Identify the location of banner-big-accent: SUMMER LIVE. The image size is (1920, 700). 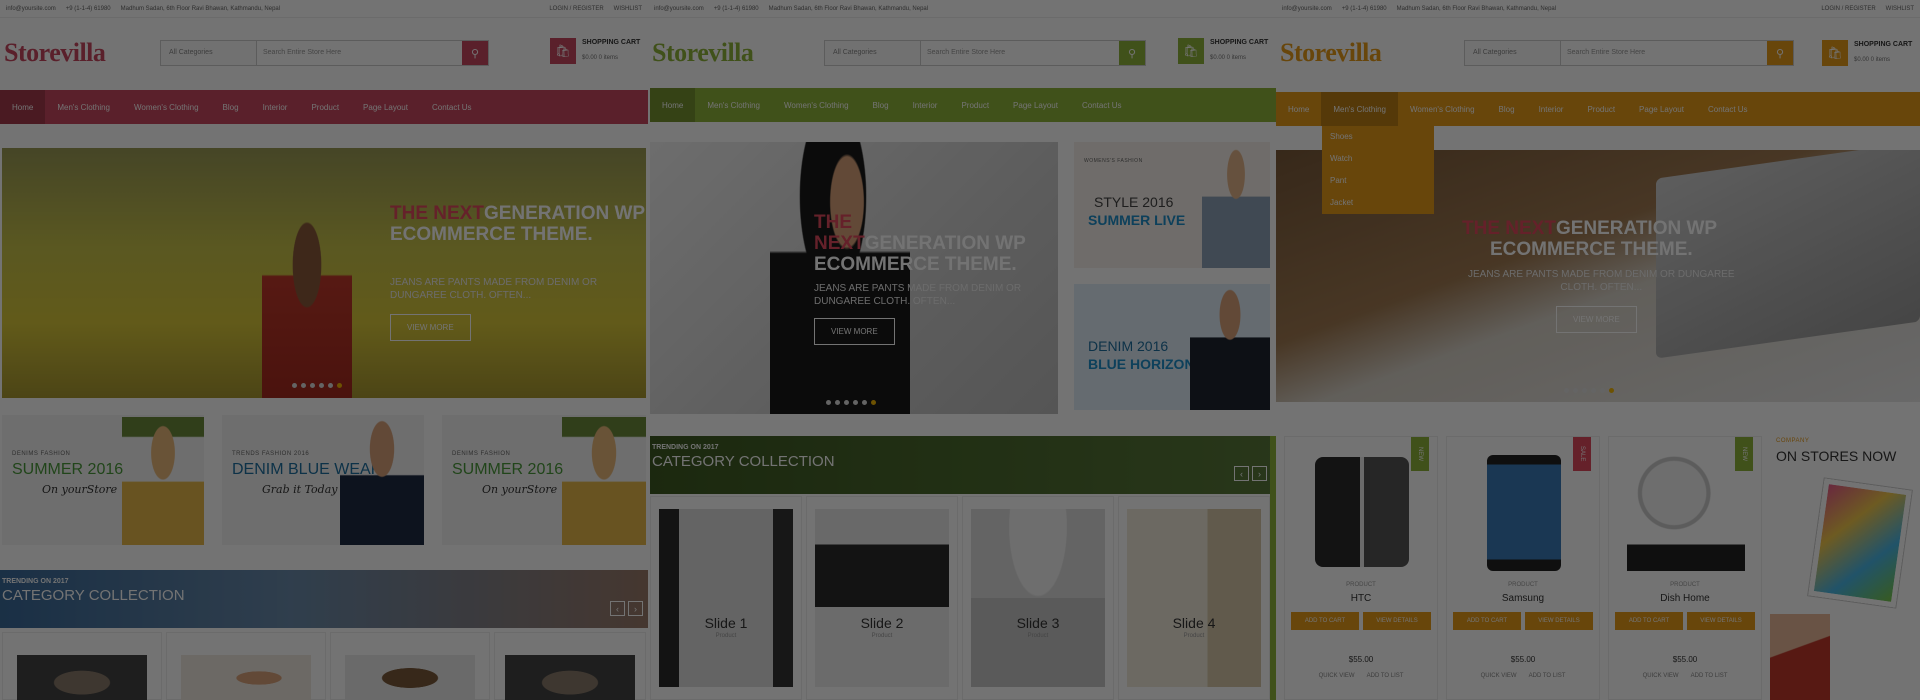
(1137, 220).